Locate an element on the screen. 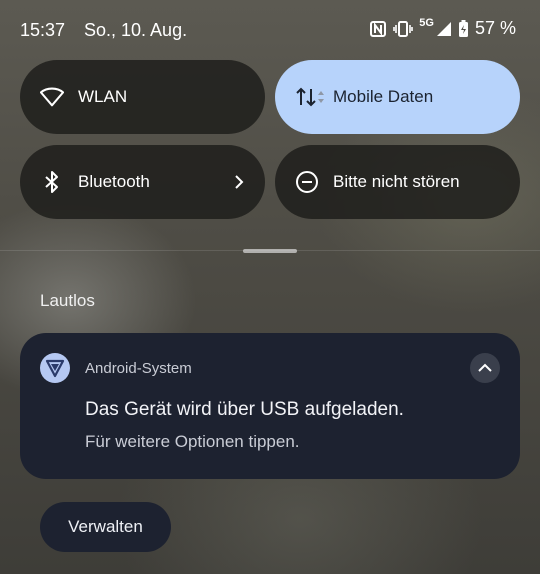  data-transfer-icon is located at coordinates (312, 97).